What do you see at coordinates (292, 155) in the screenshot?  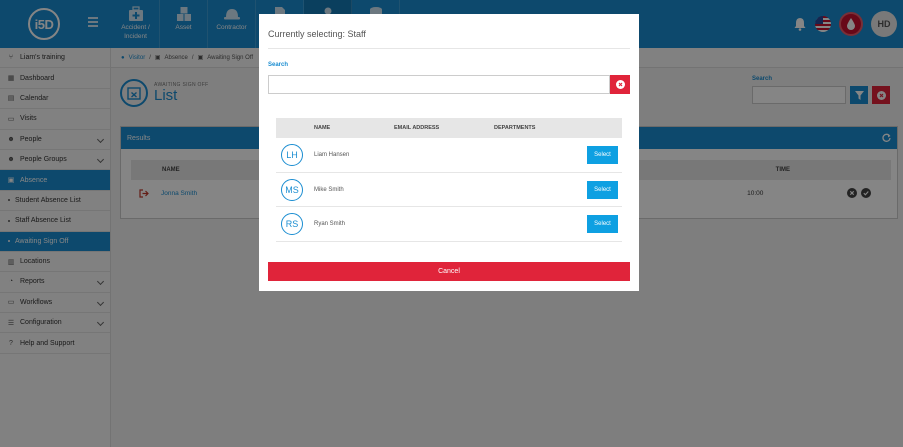 I see `avatar: LH` at bounding box center [292, 155].